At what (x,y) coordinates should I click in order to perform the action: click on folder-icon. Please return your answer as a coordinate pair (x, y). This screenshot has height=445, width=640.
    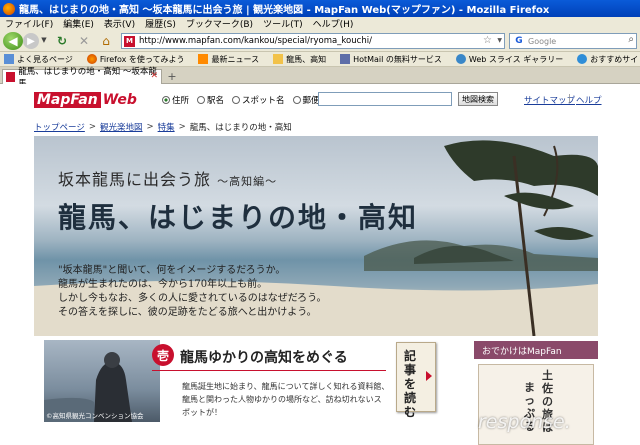
    Looking at the image, I should click on (278, 59).